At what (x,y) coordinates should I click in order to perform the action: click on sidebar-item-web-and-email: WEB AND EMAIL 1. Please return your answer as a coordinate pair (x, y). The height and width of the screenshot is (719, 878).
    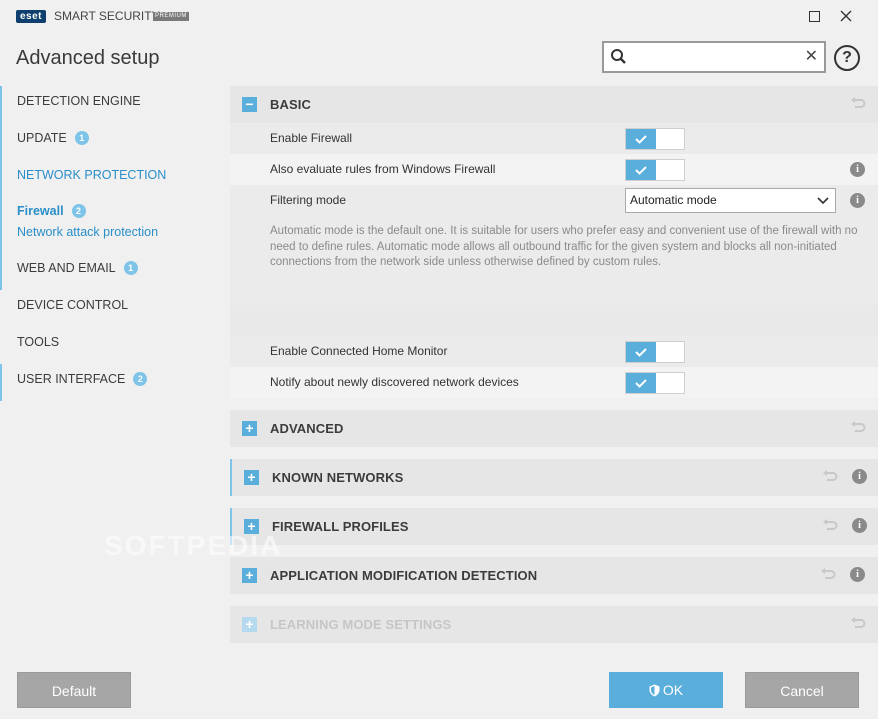
    Looking at the image, I should click on (109, 271).